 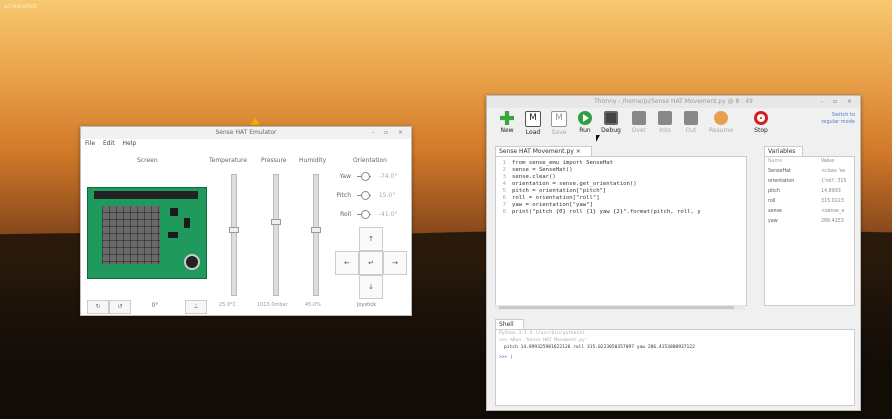 I want to click on humidity-slider-thumb, so click(x=316, y=230).